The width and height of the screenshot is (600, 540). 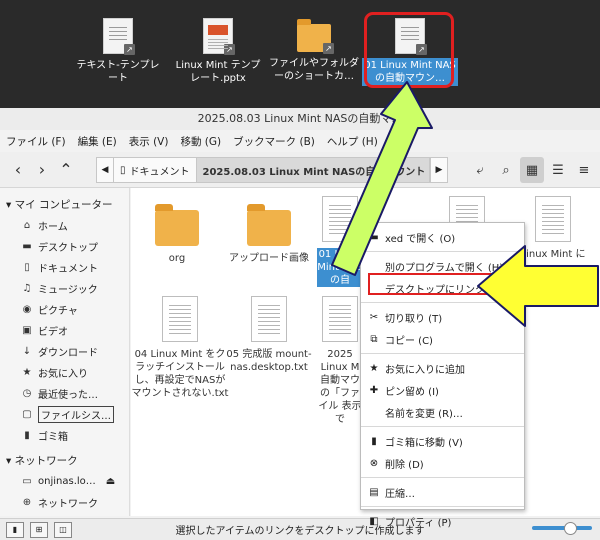 I want to click on sidebar-item-home: ⌂ ホーム, so click(x=64, y=225).